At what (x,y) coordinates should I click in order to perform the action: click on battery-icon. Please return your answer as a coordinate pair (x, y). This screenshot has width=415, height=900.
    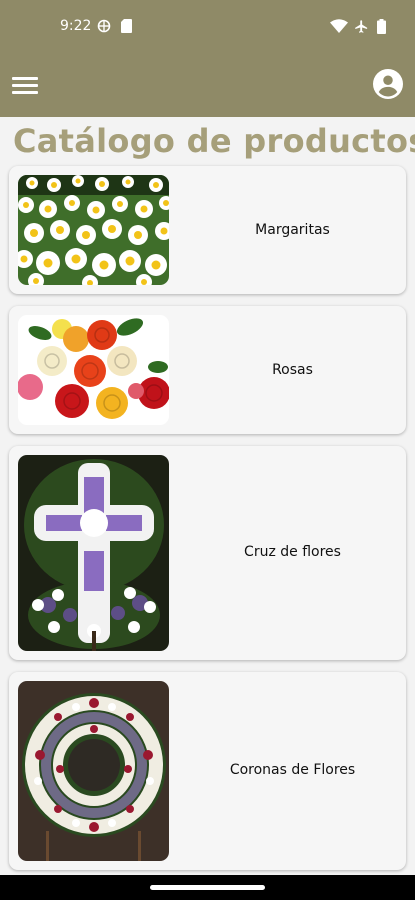
    Looking at the image, I should click on (381, 26).